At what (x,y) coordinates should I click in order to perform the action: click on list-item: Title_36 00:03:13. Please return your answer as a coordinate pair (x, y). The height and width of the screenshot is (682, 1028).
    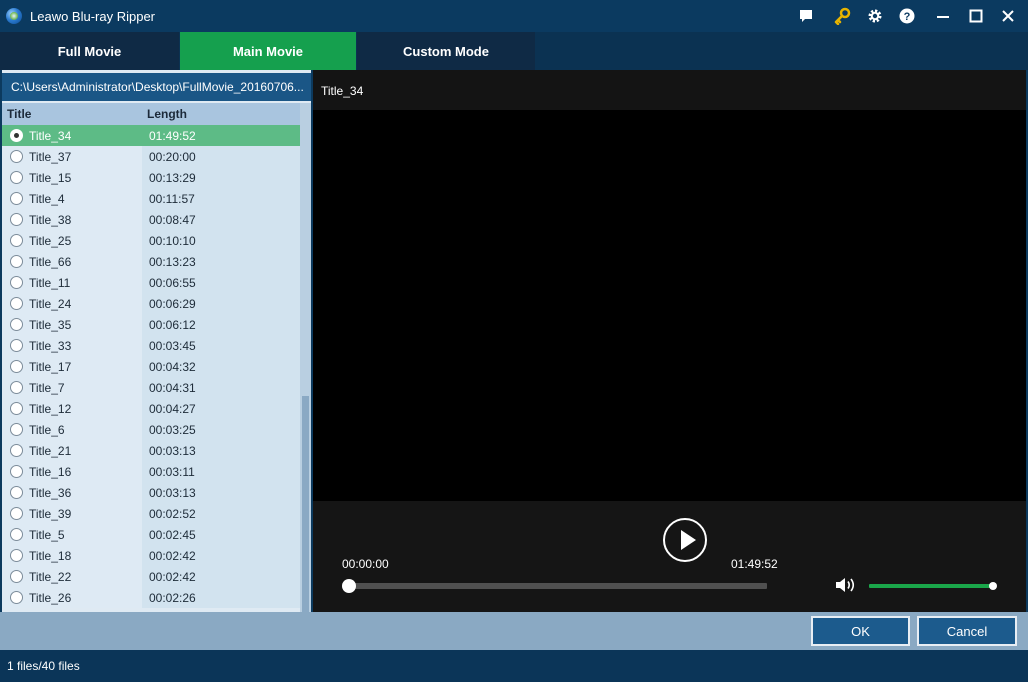
    Looking at the image, I should click on (151, 492).